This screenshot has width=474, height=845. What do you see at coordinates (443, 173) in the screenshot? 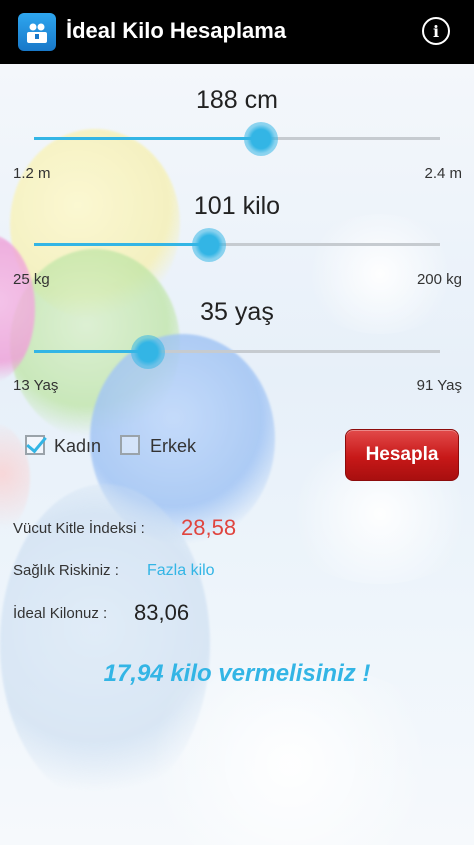
I see `height-max-label: 2.4 m` at bounding box center [443, 173].